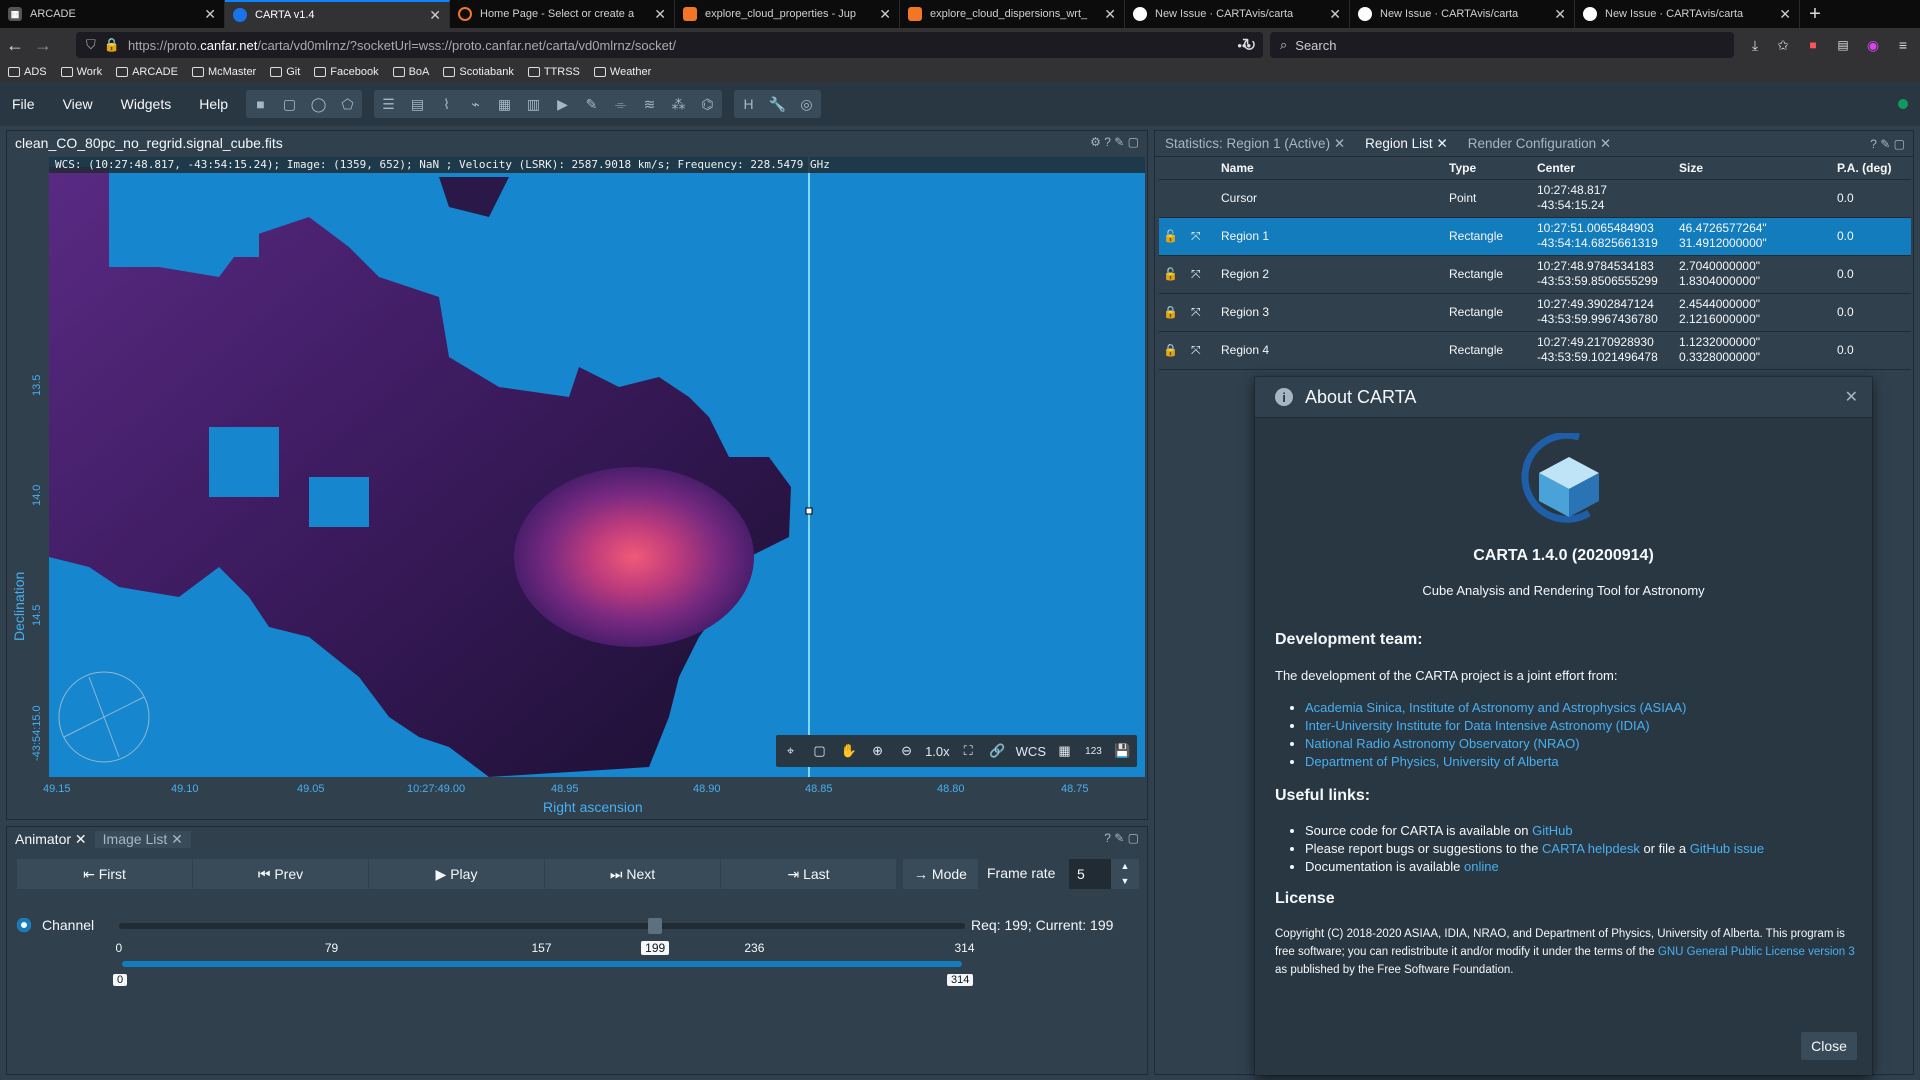 This screenshot has width=1920, height=1080. Describe the element at coordinates (790, 751) in the screenshot. I see `crosshair-icon: ⌖` at that location.